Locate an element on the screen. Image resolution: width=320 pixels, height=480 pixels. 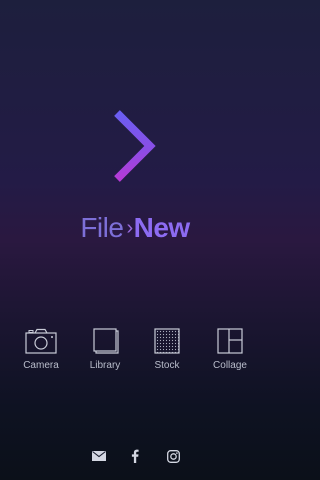
wordmark-new: New is located at coordinates (162, 227).